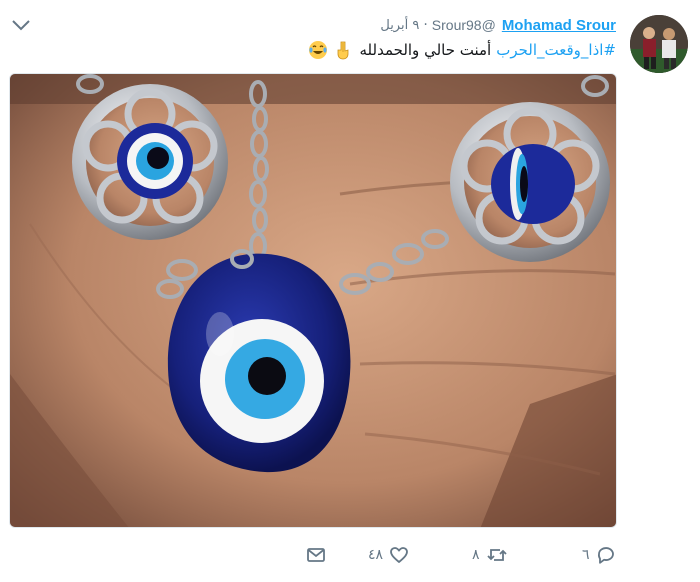 Image resolution: width=700 pixels, height=582 pixels. Describe the element at coordinates (399, 555) in the screenshot. I see `like-icon` at that location.